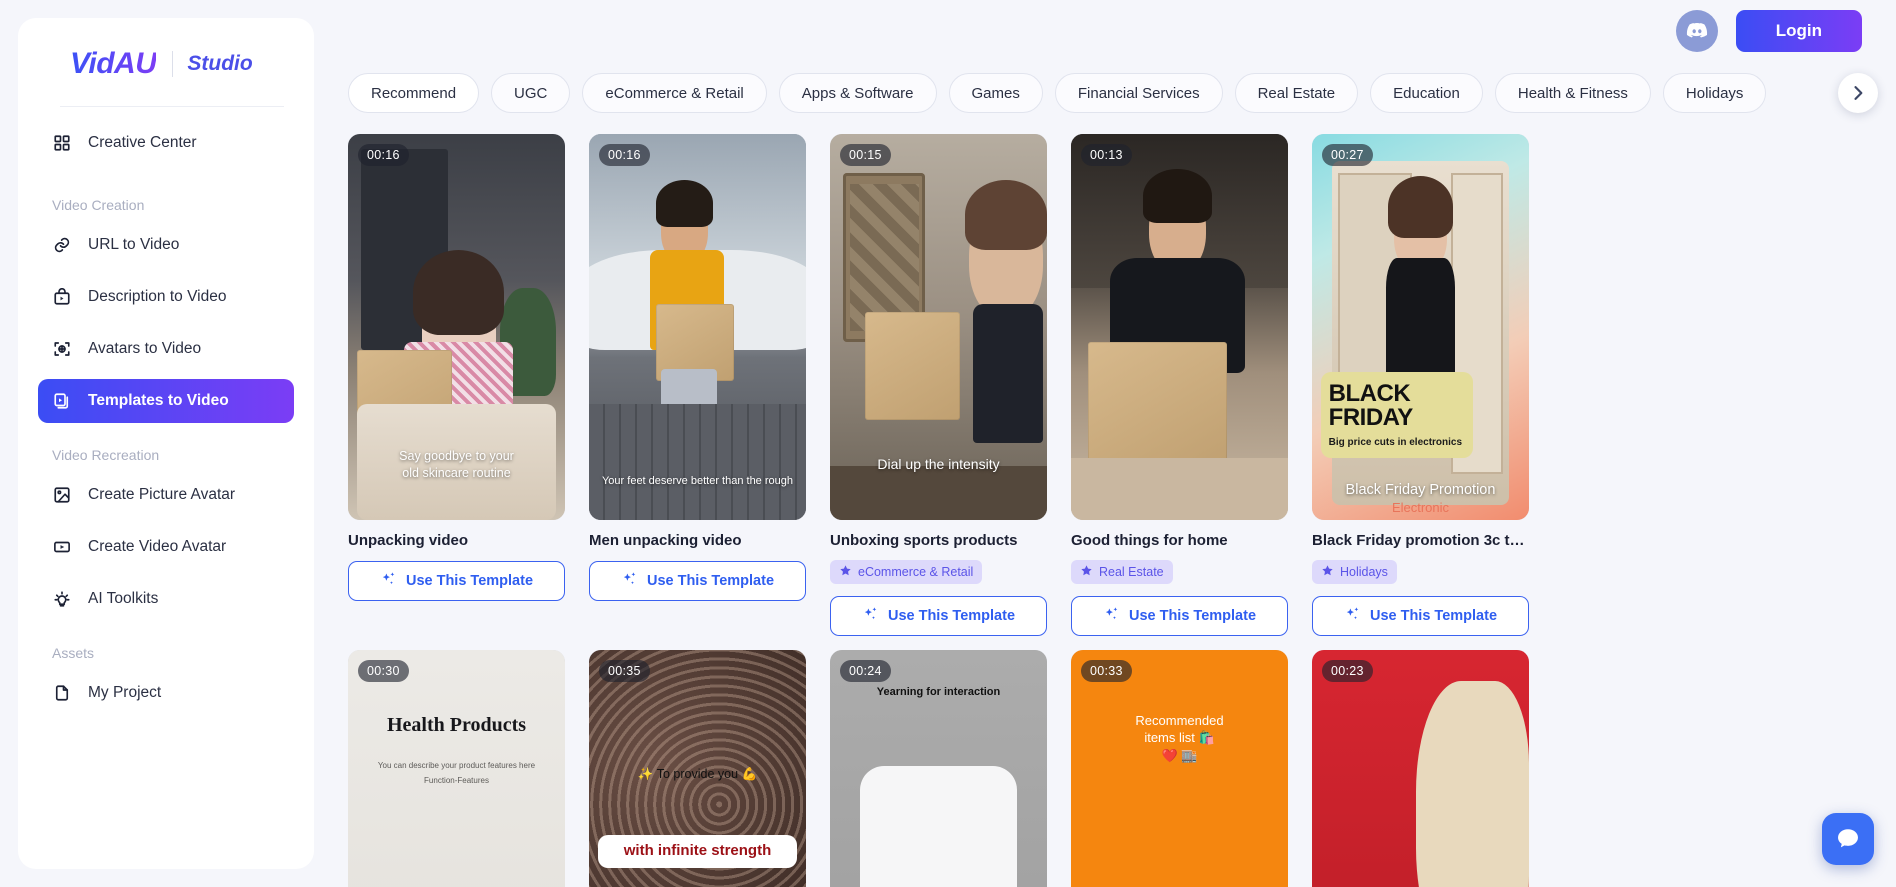  I want to click on template-thumbnail: 00:13, so click(1179, 327).